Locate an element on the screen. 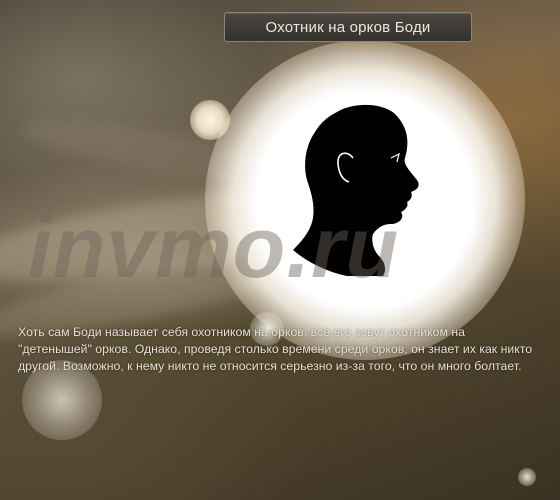 This screenshot has width=560, height=500. character-name: Охотник на орков Боди is located at coordinates (348, 27).